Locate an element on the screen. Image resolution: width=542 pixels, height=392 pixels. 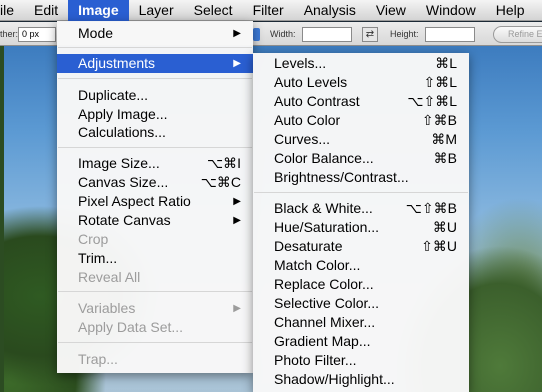
menu-view: View is located at coordinates (391, 10).